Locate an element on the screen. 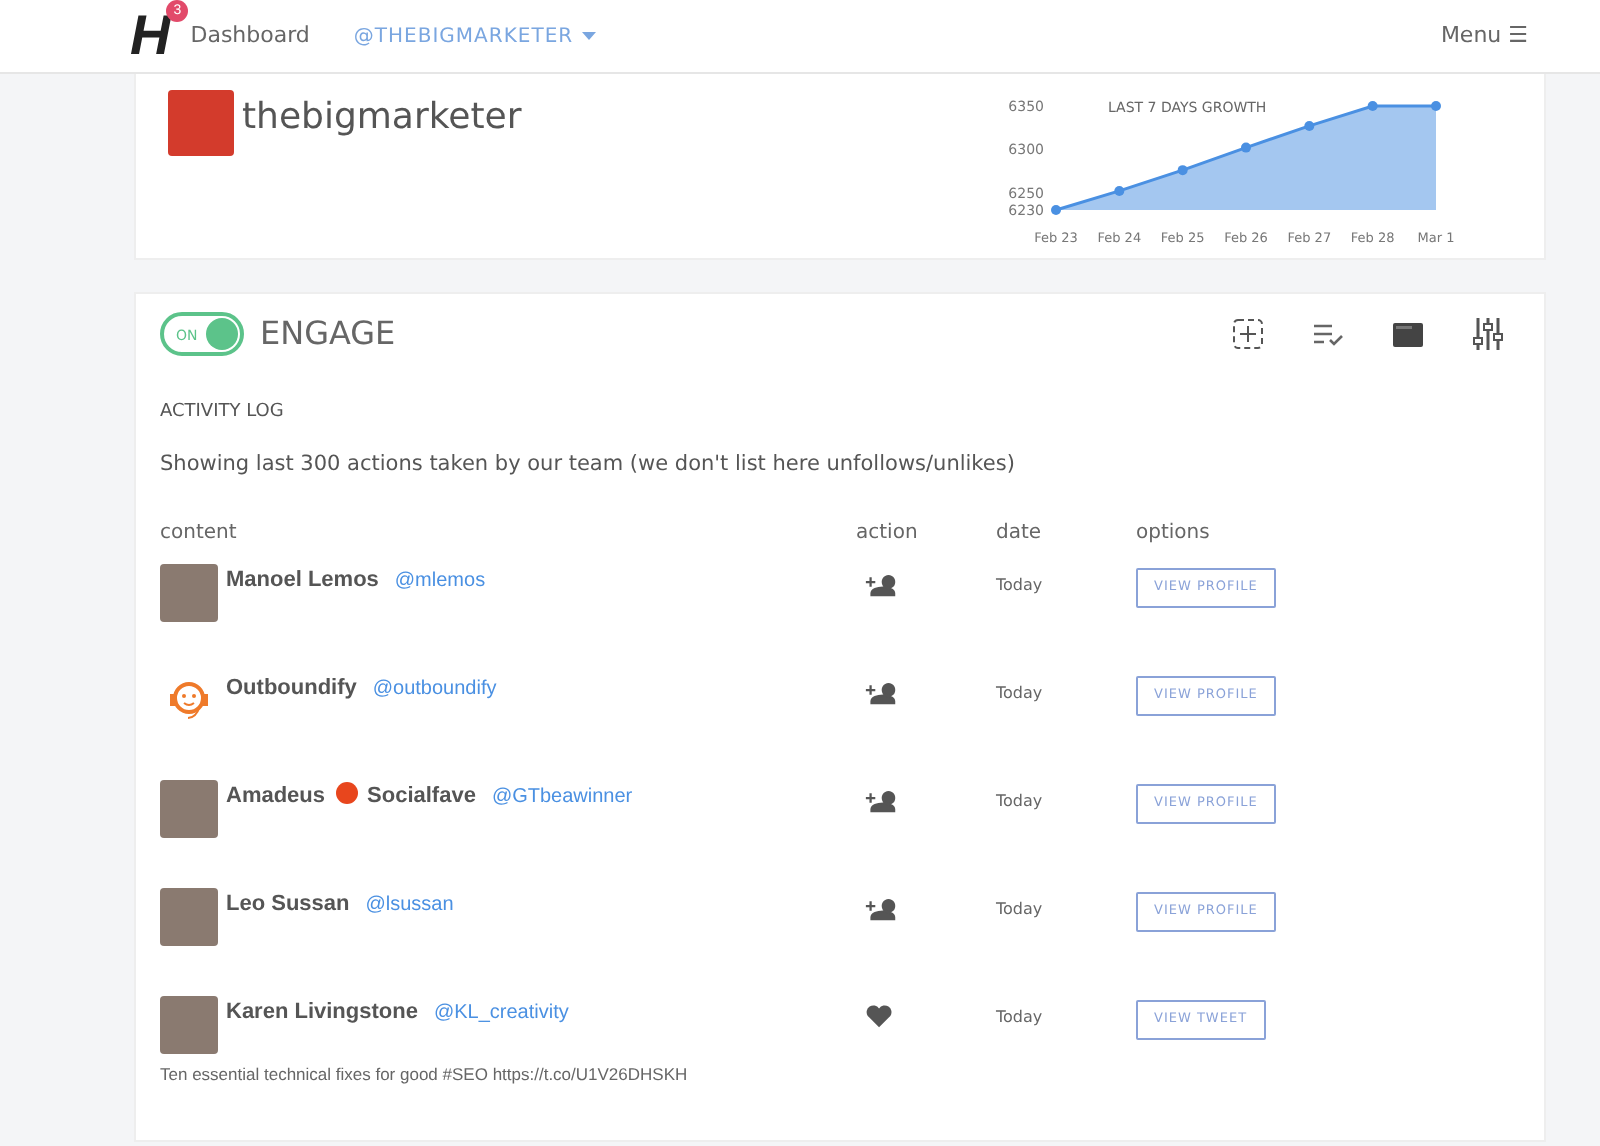  user-name: Amadeus is located at coordinates (276, 797).